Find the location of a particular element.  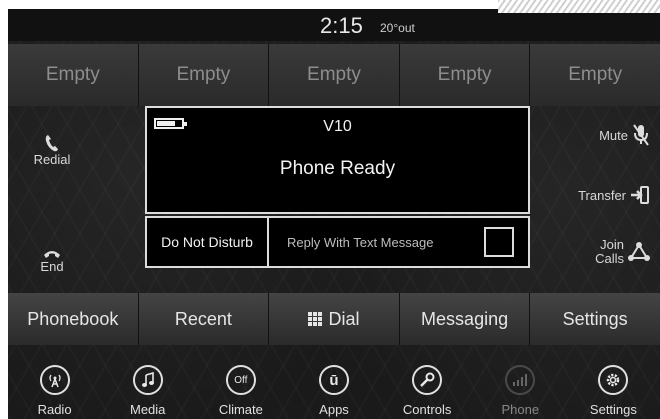

wrench-icon is located at coordinates (427, 380).